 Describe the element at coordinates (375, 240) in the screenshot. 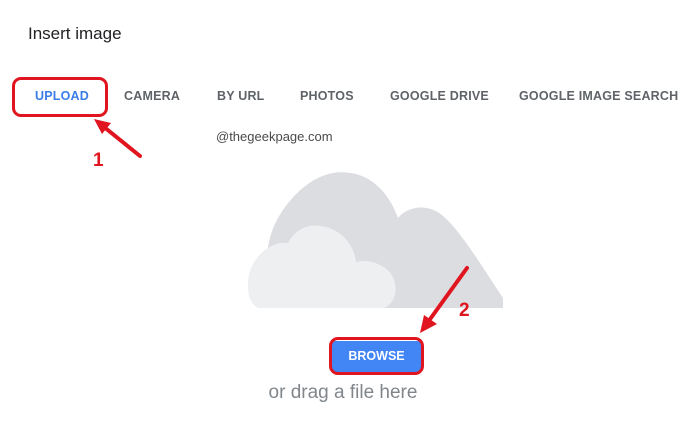

I see `cloud-icon` at that location.